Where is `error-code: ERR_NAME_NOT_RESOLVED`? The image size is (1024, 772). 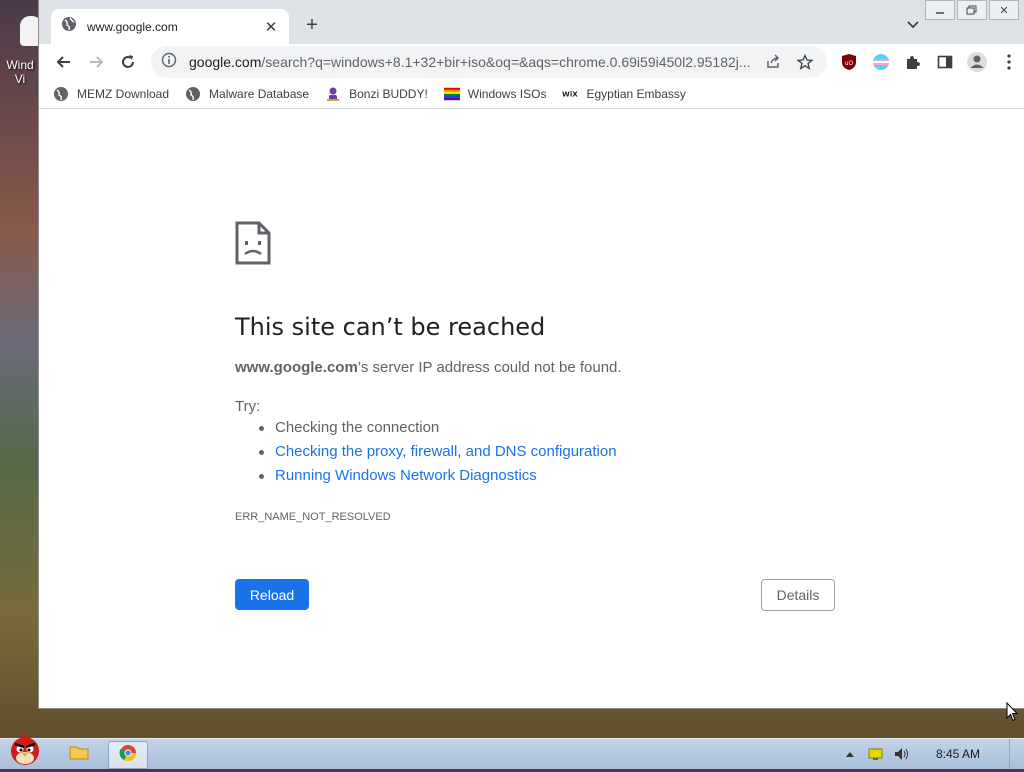 error-code: ERR_NAME_NOT_RESOLVED is located at coordinates (313, 517).